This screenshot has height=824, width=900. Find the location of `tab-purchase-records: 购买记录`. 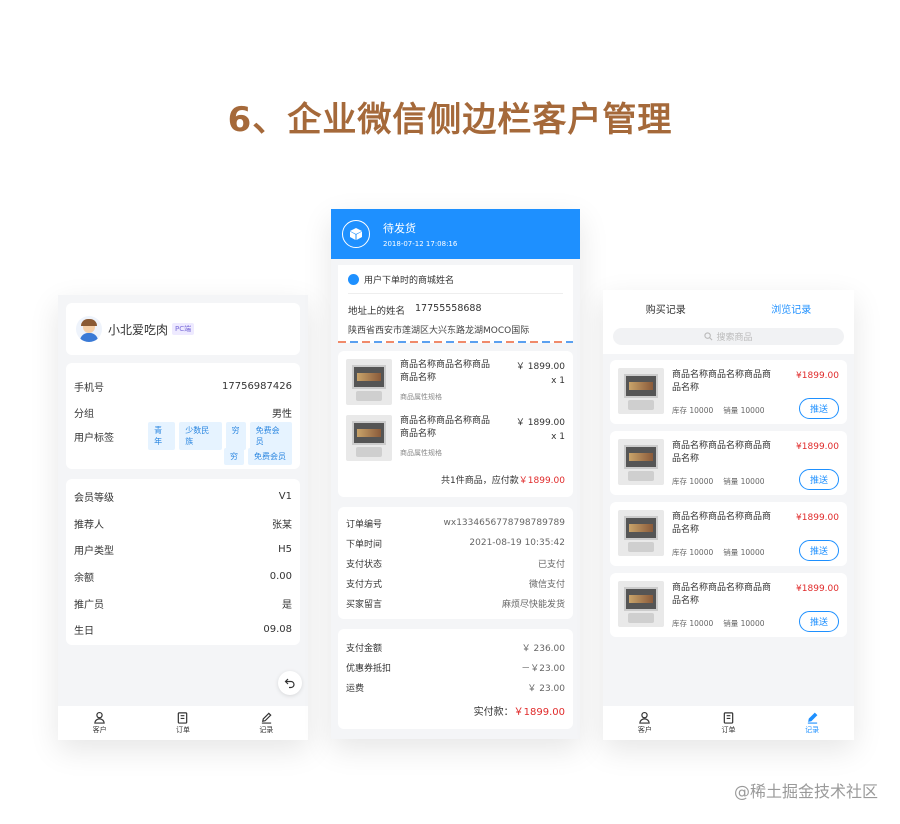

tab-purchase-records: 购买记录 is located at coordinates (666, 308).